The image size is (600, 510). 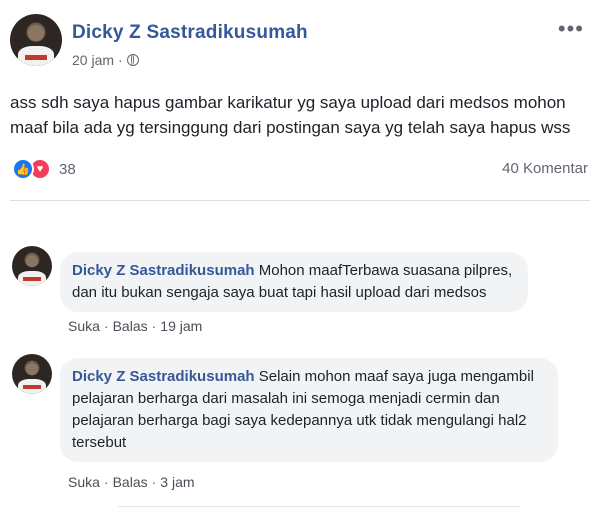 What do you see at coordinates (181, 326) in the screenshot?
I see `comment-time: 19 jam` at bounding box center [181, 326].